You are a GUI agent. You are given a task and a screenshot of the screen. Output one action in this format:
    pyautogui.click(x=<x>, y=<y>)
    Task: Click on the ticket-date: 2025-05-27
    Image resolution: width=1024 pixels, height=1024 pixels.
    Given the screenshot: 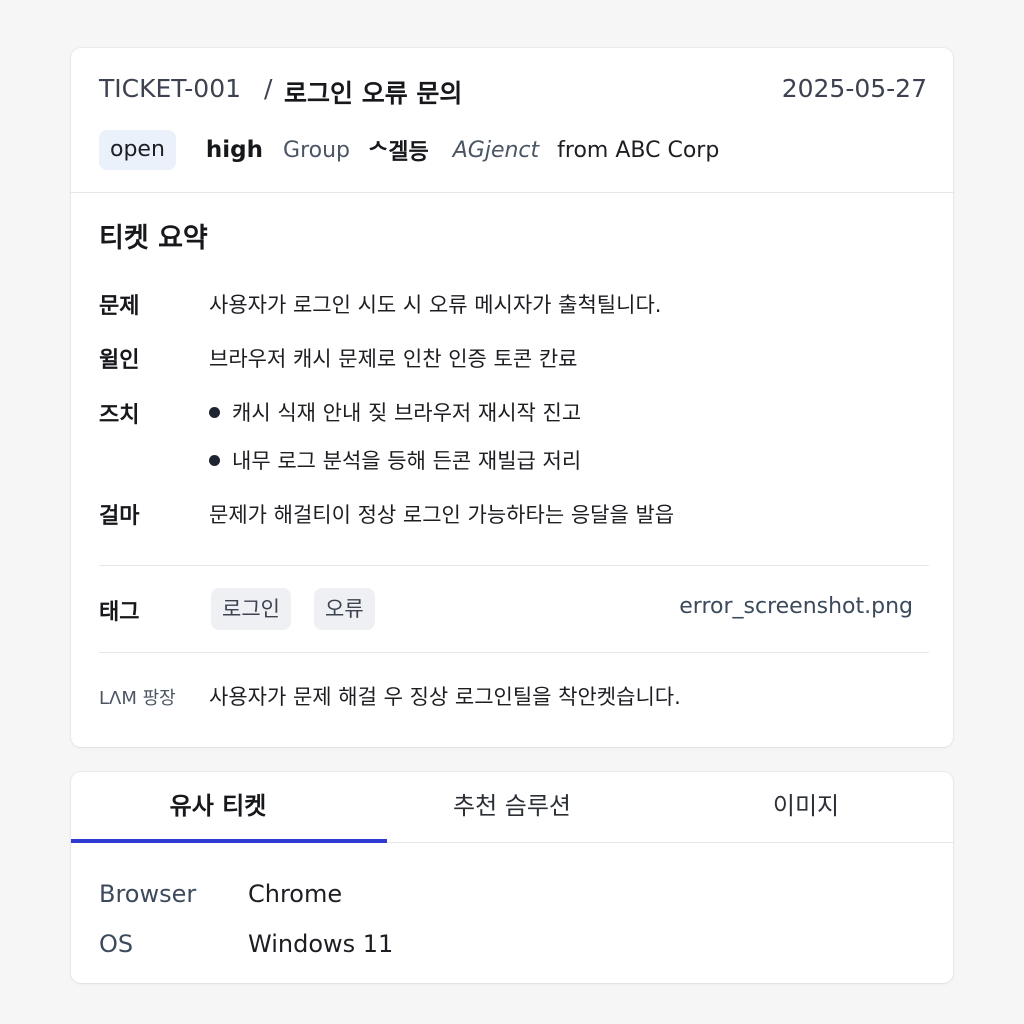 What is the action you would take?
    pyautogui.click(x=854, y=88)
    